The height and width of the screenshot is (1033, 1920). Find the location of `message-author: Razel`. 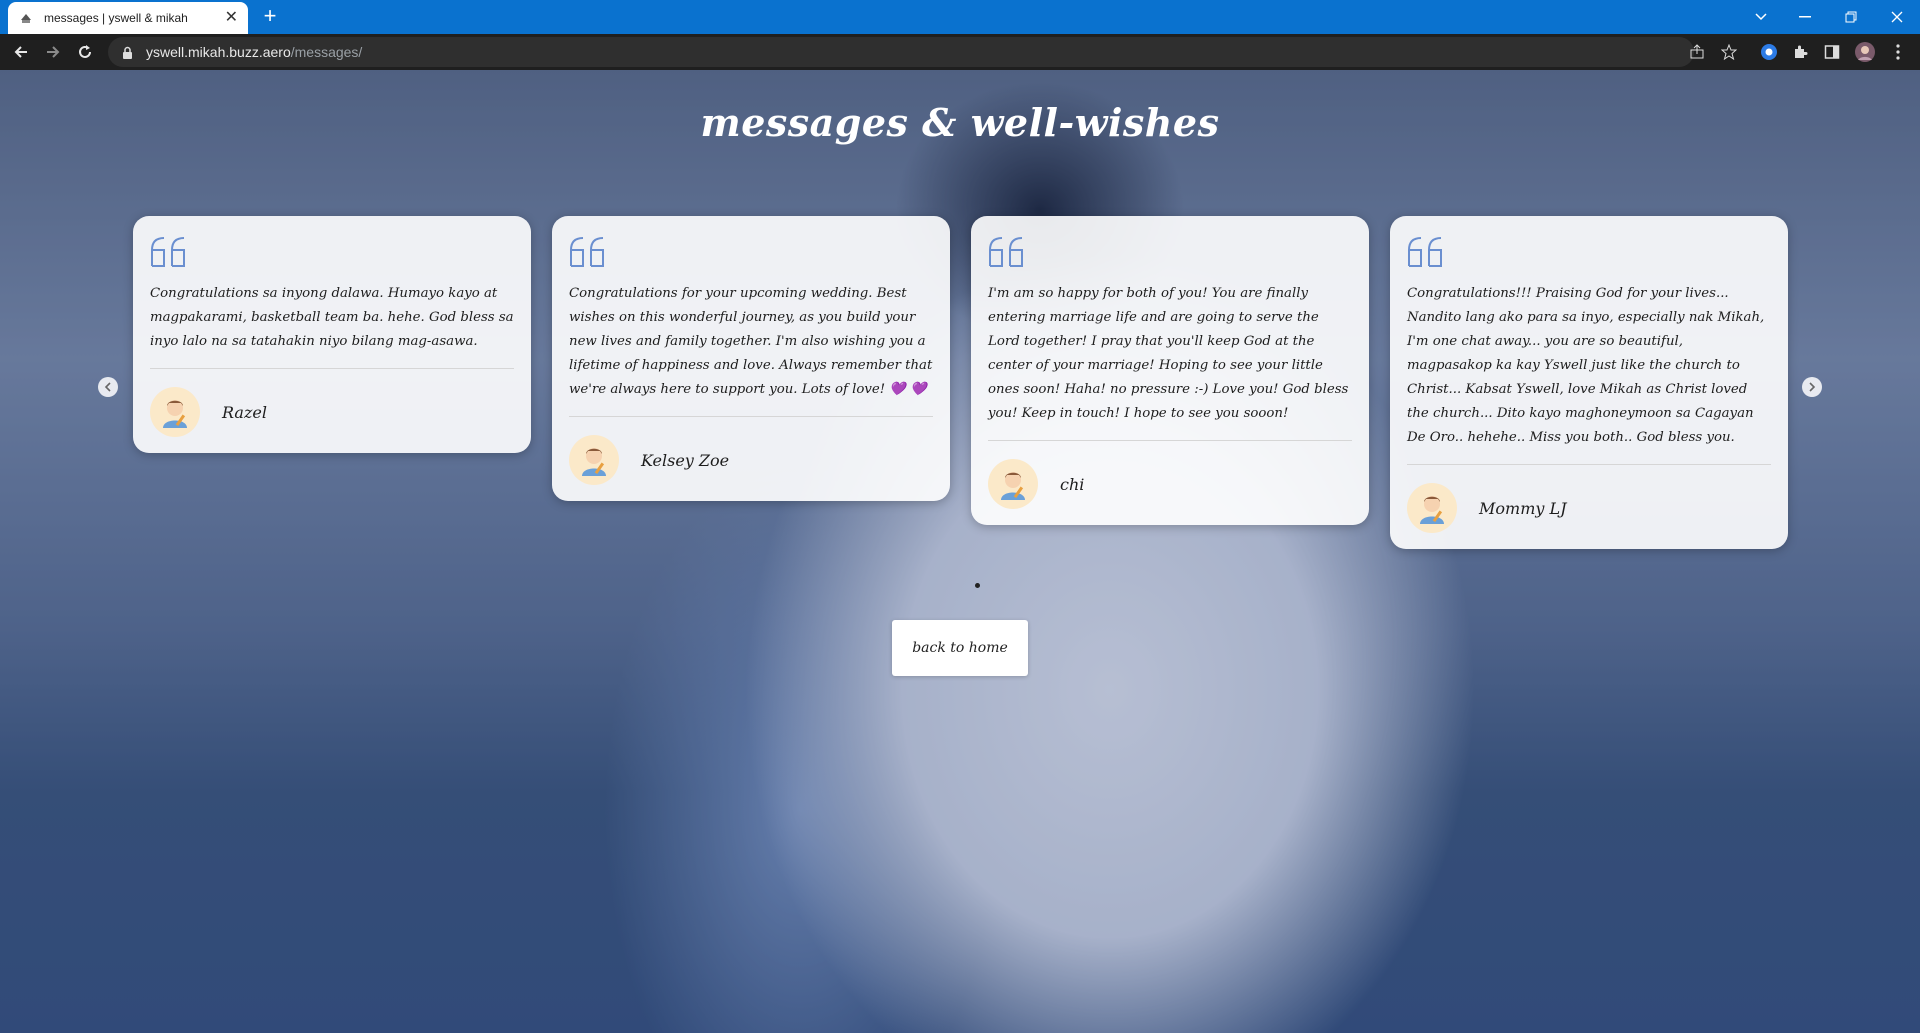

message-author: Razel is located at coordinates (332, 412).